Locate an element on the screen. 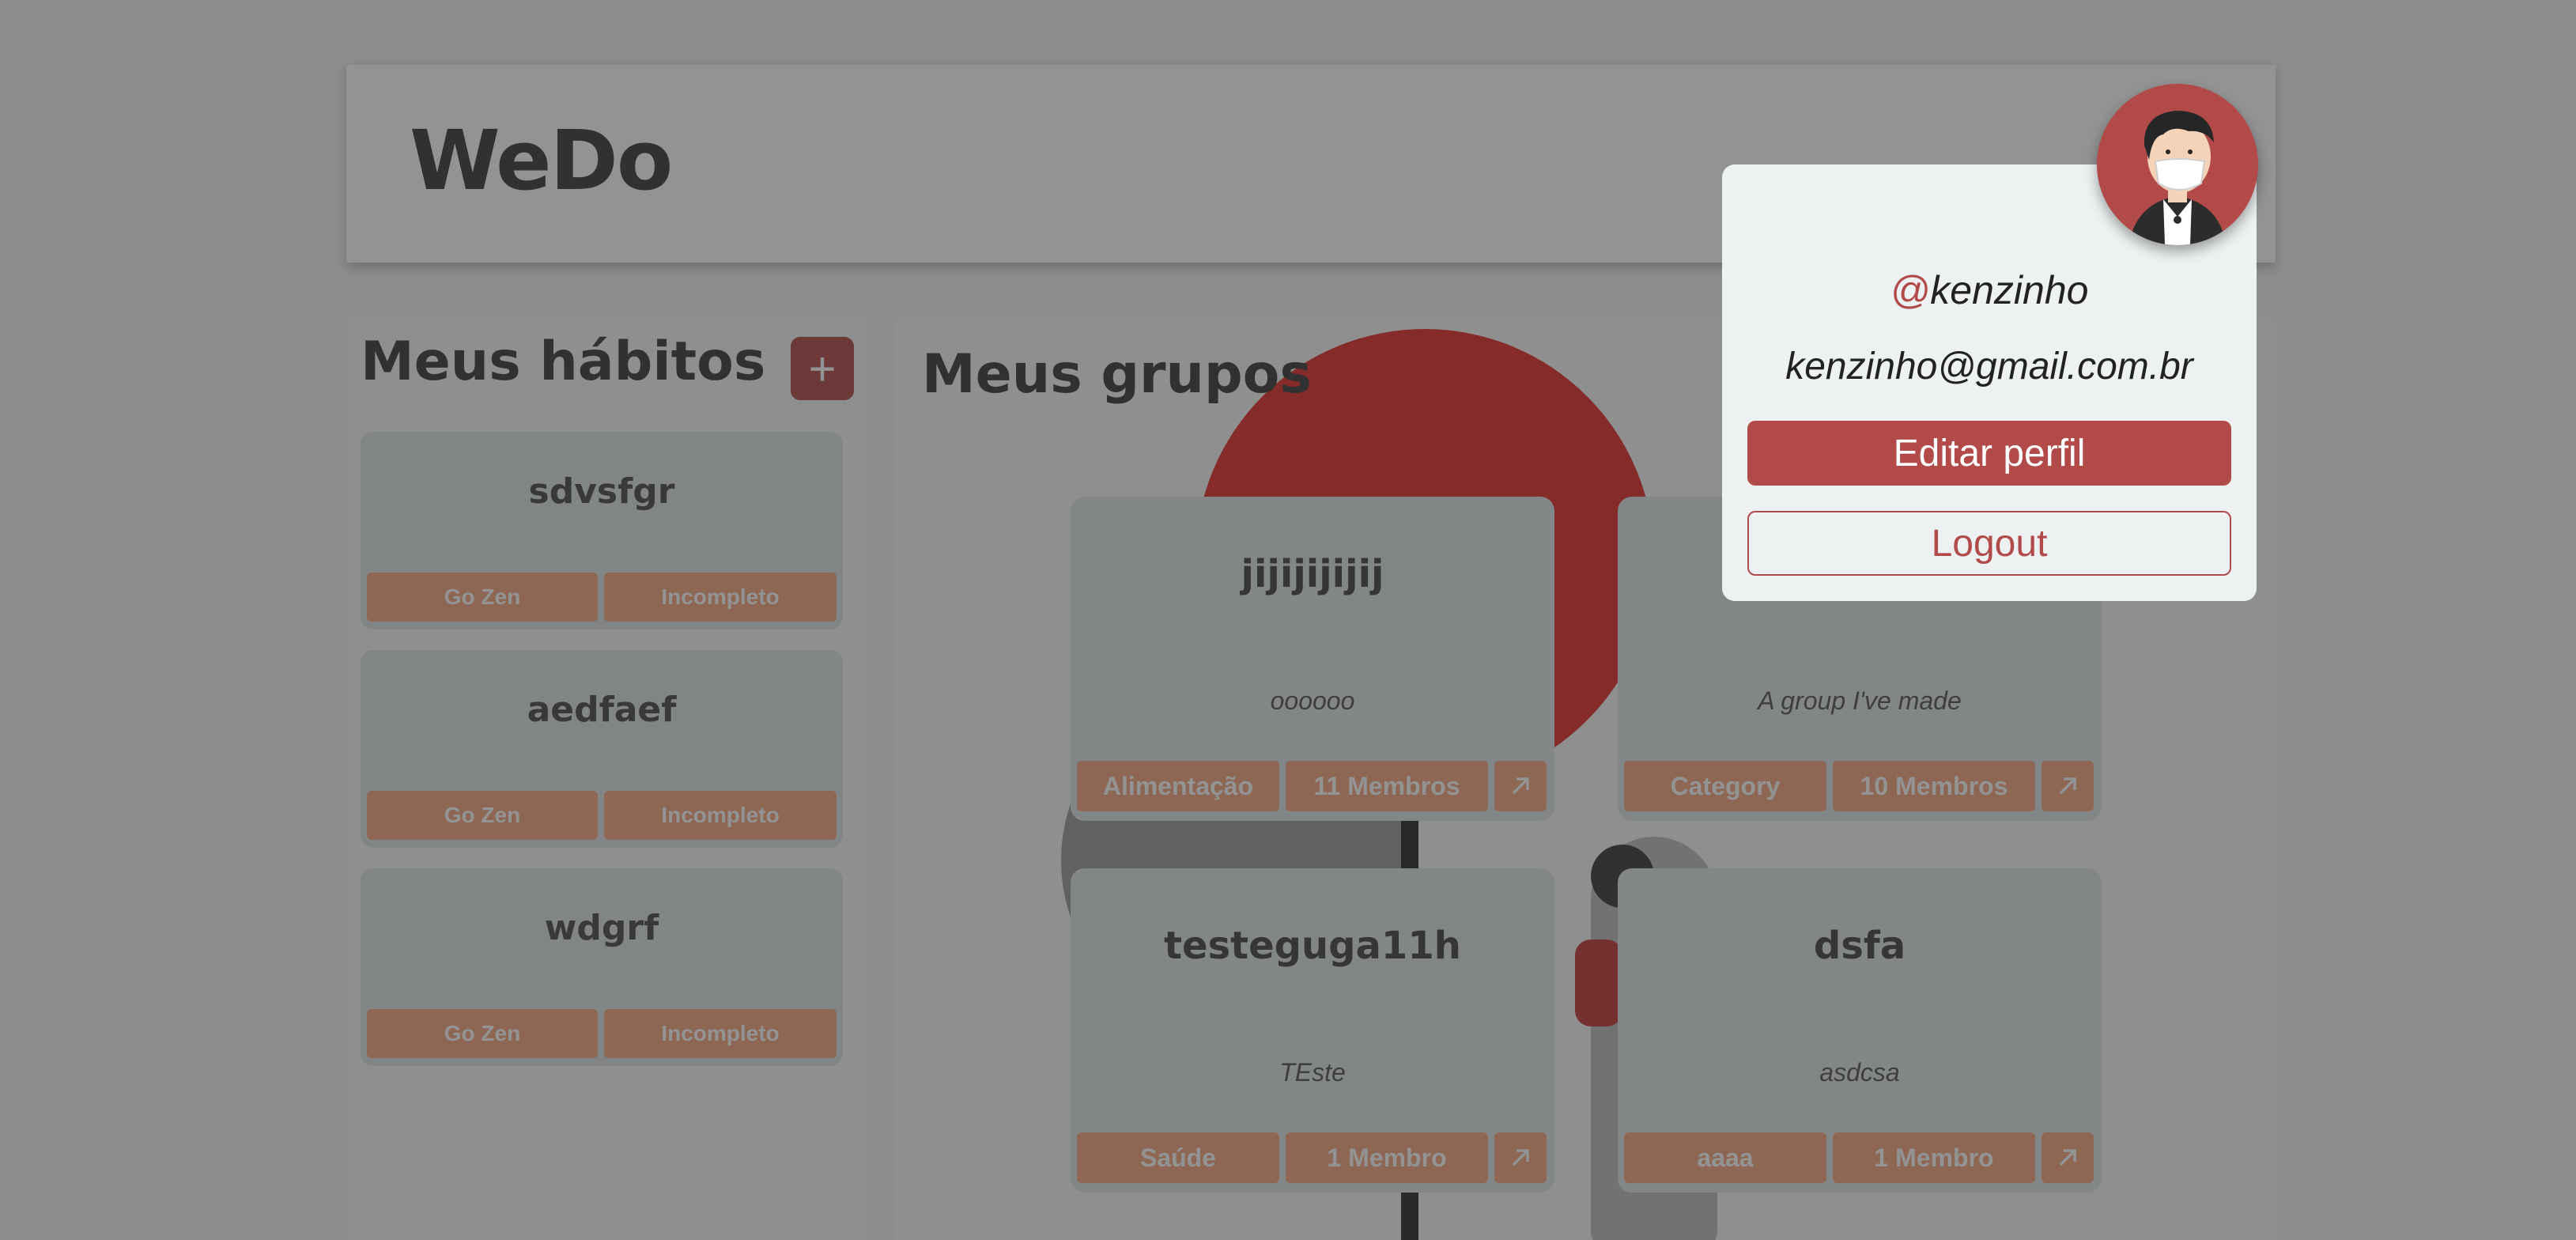  avatar is located at coordinates (2177, 164).